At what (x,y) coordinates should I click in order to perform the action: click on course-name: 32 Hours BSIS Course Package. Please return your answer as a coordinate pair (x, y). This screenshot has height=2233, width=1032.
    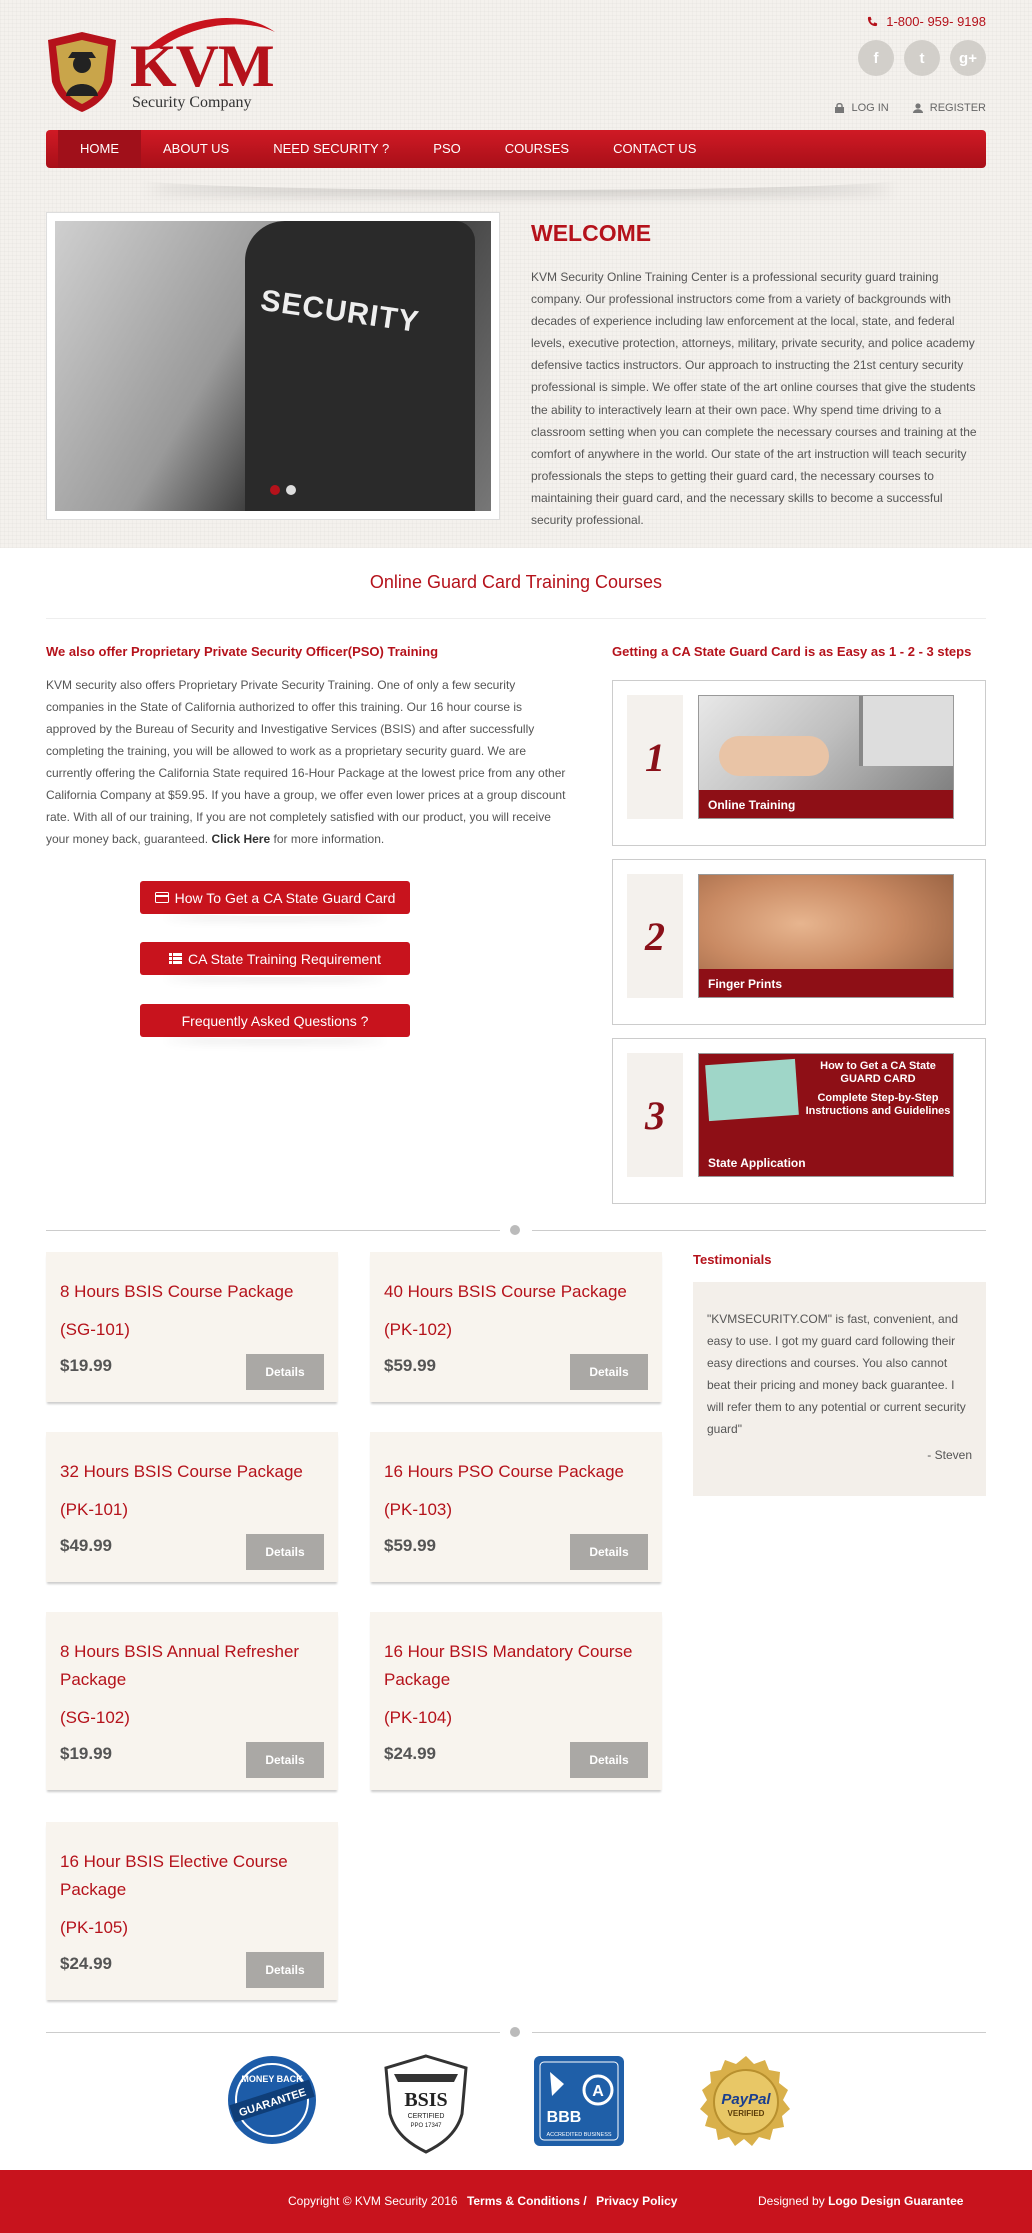
    Looking at the image, I should click on (190, 1472).